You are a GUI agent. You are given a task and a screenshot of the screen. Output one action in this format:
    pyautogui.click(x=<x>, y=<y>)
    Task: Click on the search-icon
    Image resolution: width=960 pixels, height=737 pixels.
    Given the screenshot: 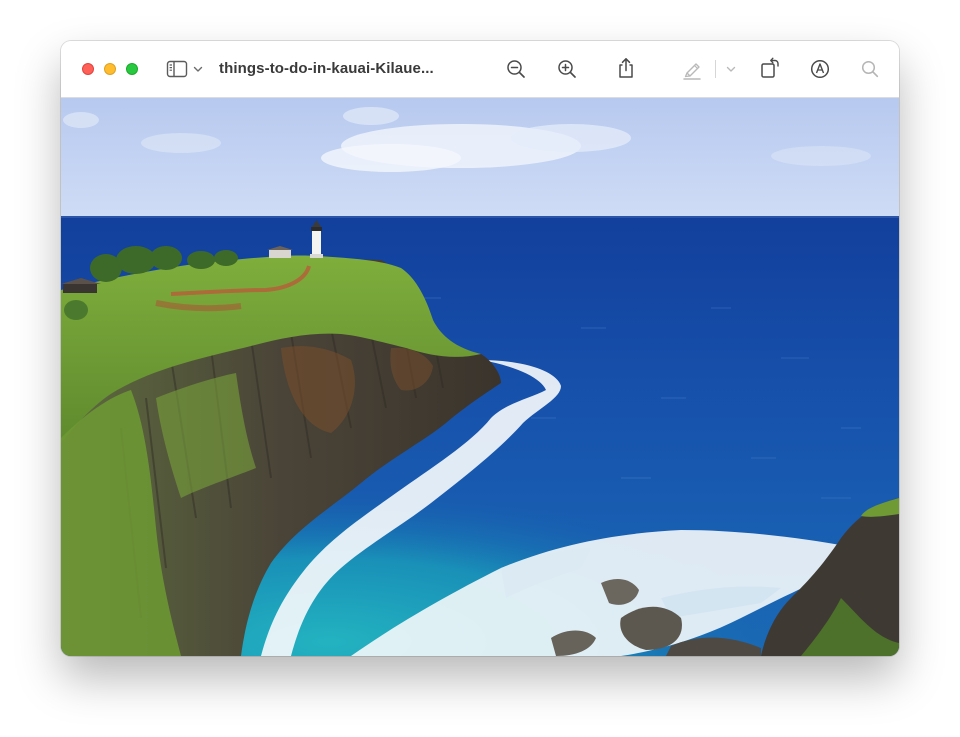 What is the action you would take?
    pyautogui.click(x=870, y=69)
    